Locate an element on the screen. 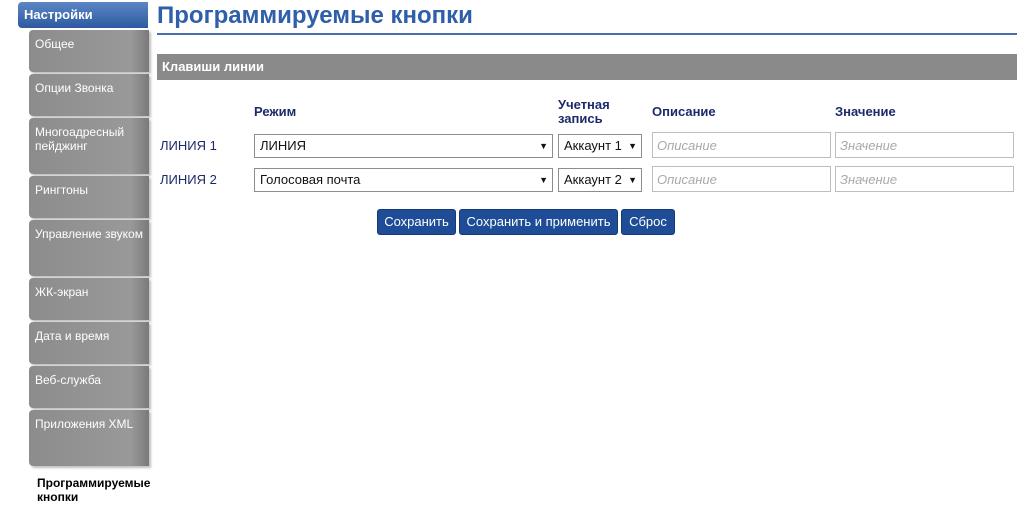 The height and width of the screenshot is (525, 1024). reset-button: Сброс is located at coordinates (648, 222).